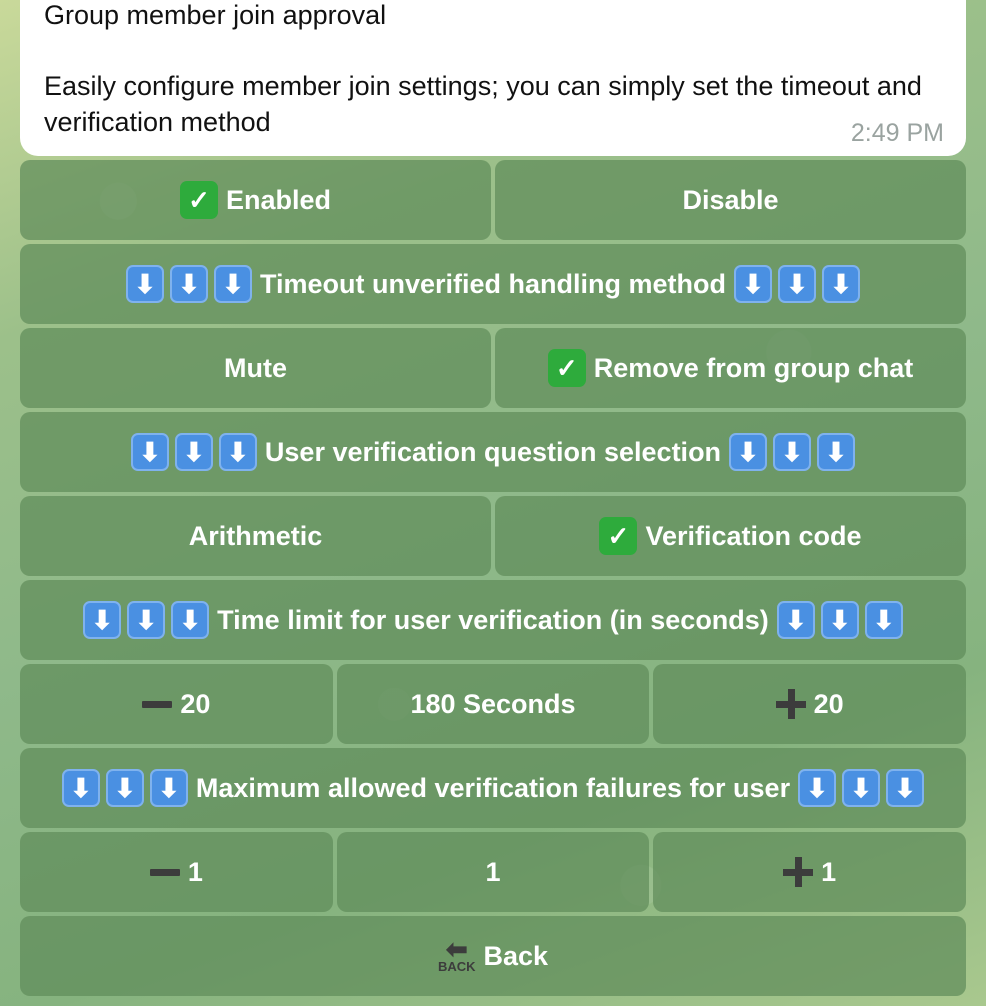 The width and height of the screenshot is (986, 1006). I want to click on disable-label: Disable, so click(730, 199).